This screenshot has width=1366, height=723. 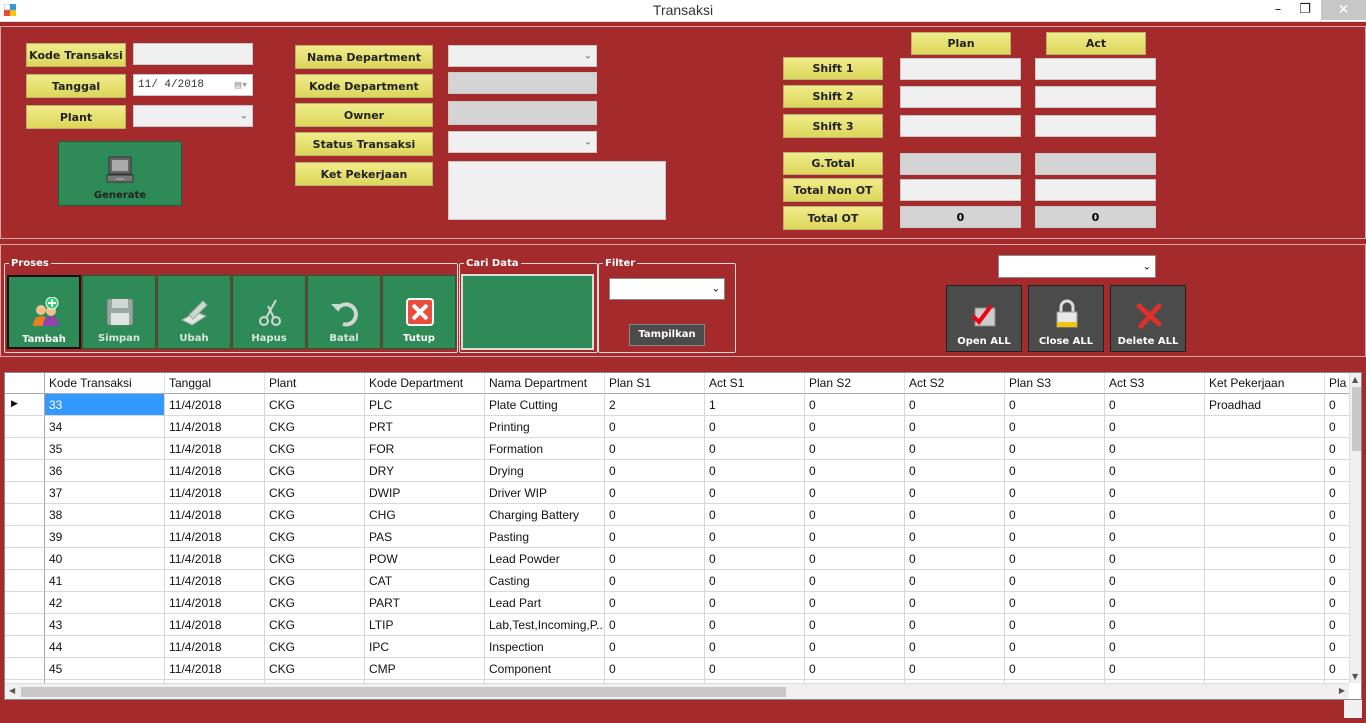 What do you see at coordinates (755, 405) in the screenshot?
I see `table-cell: 1` at bounding box center [755, 405].